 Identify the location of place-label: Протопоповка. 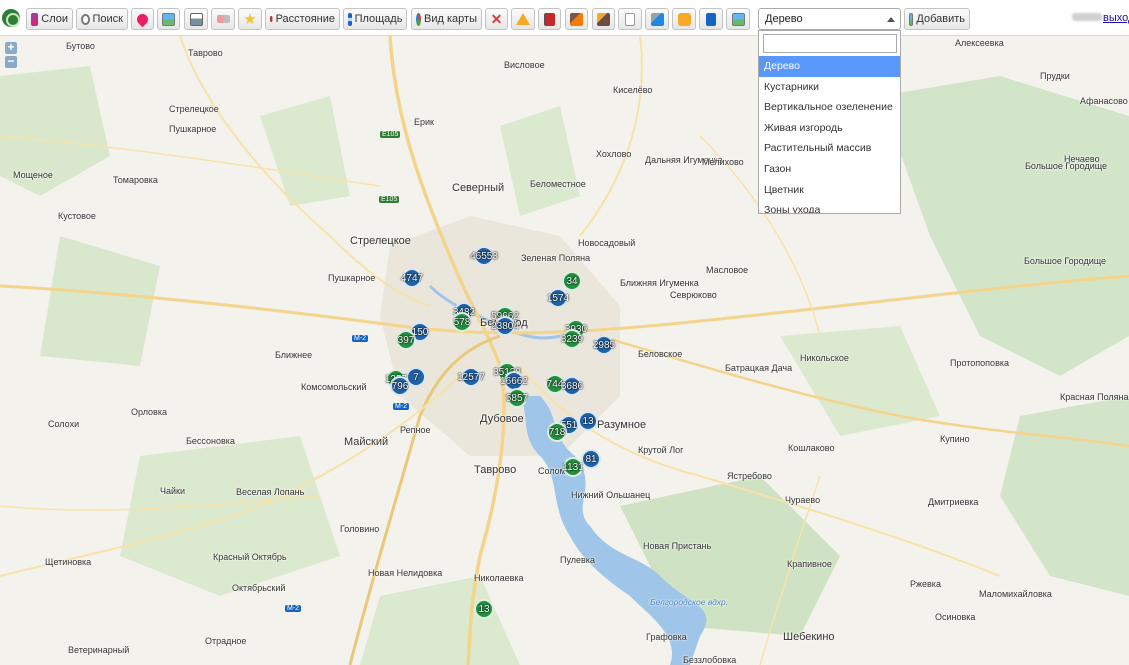
(979, 363).